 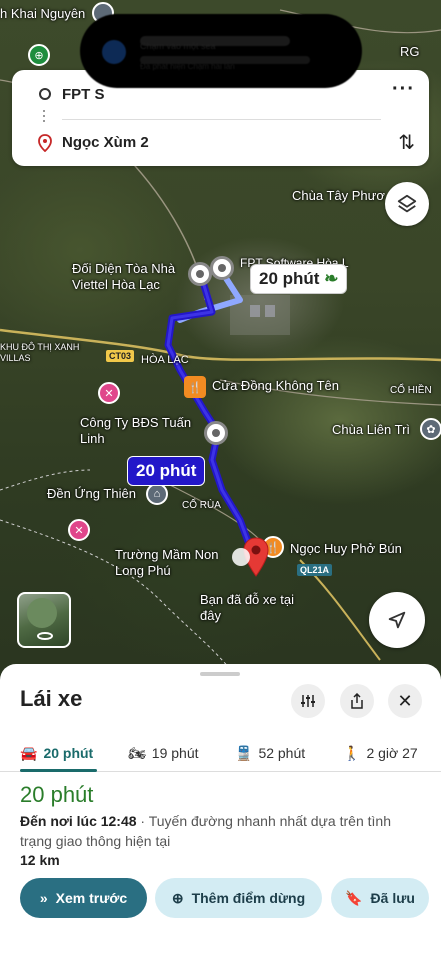 What do you see at coordinates (137, 752) in the screenshot?
I see `motorbike-icon: 🏍` at bounding box center [137, 752].